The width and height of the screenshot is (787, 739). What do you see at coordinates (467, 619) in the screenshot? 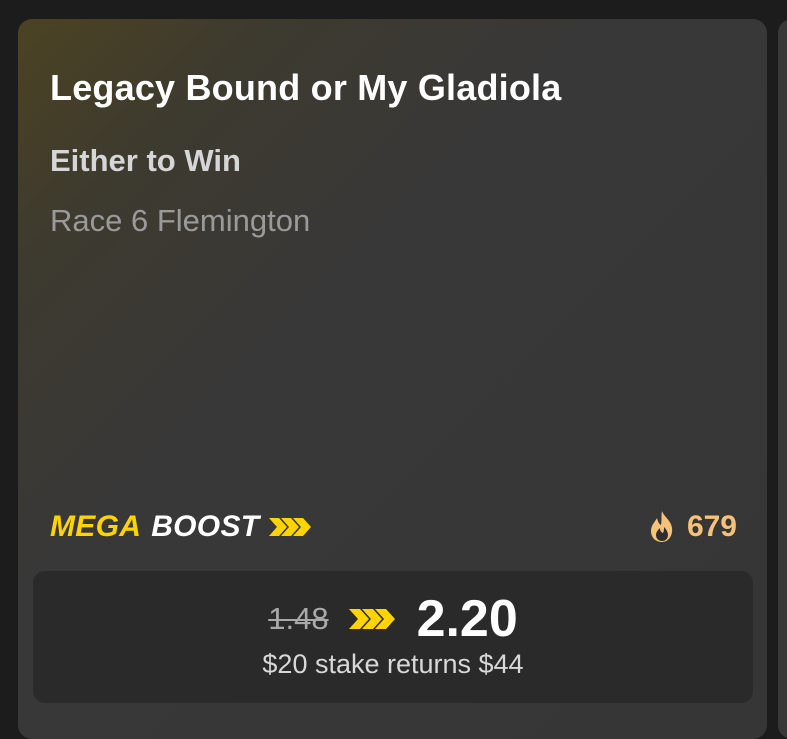
I see `boosted-odds: 2.20` at bounding box center [467, 619].